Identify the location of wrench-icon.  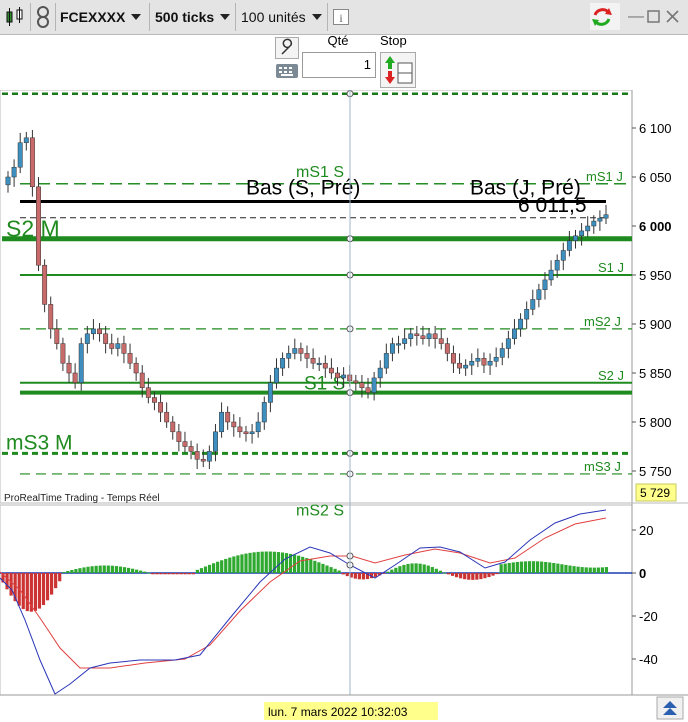
(287, 48).